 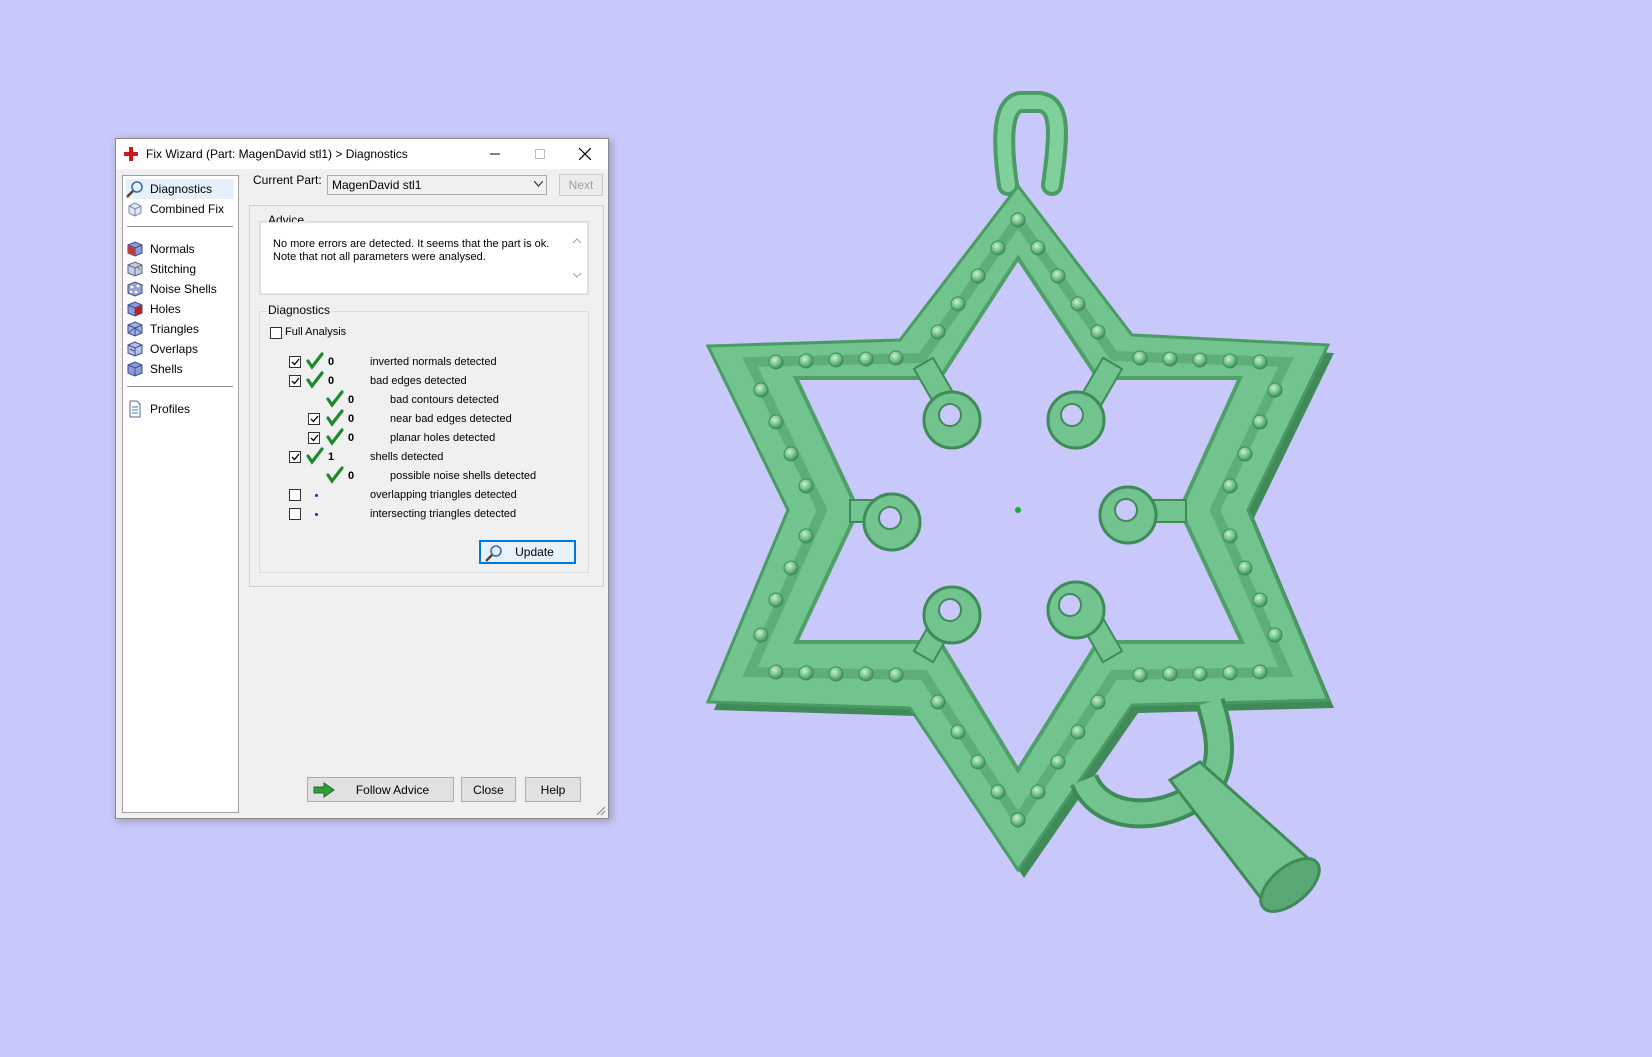 I want to click on nav-item-overlaps: Overlaps, so click(x=180, y=349).